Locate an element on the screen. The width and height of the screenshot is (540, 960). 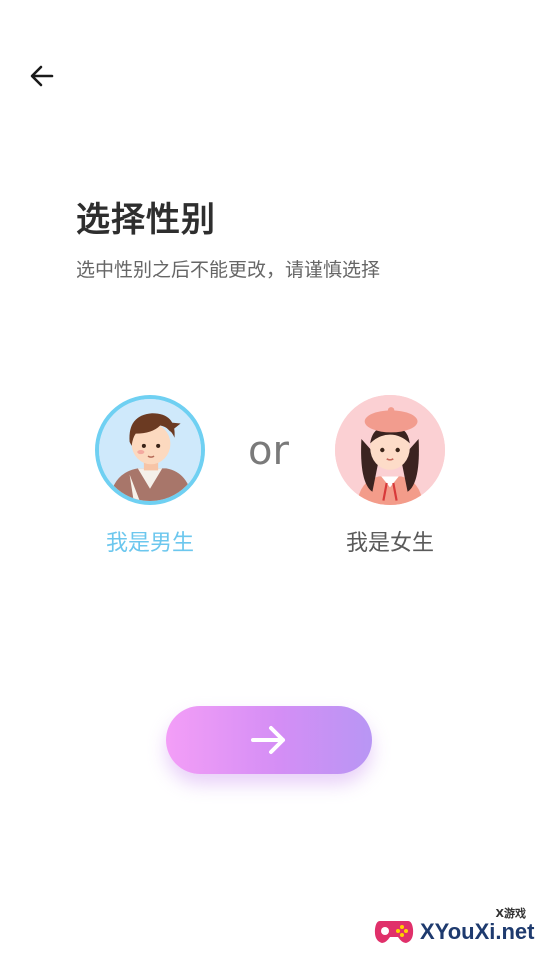
girl-illustration is located at coordinates (390, 450).